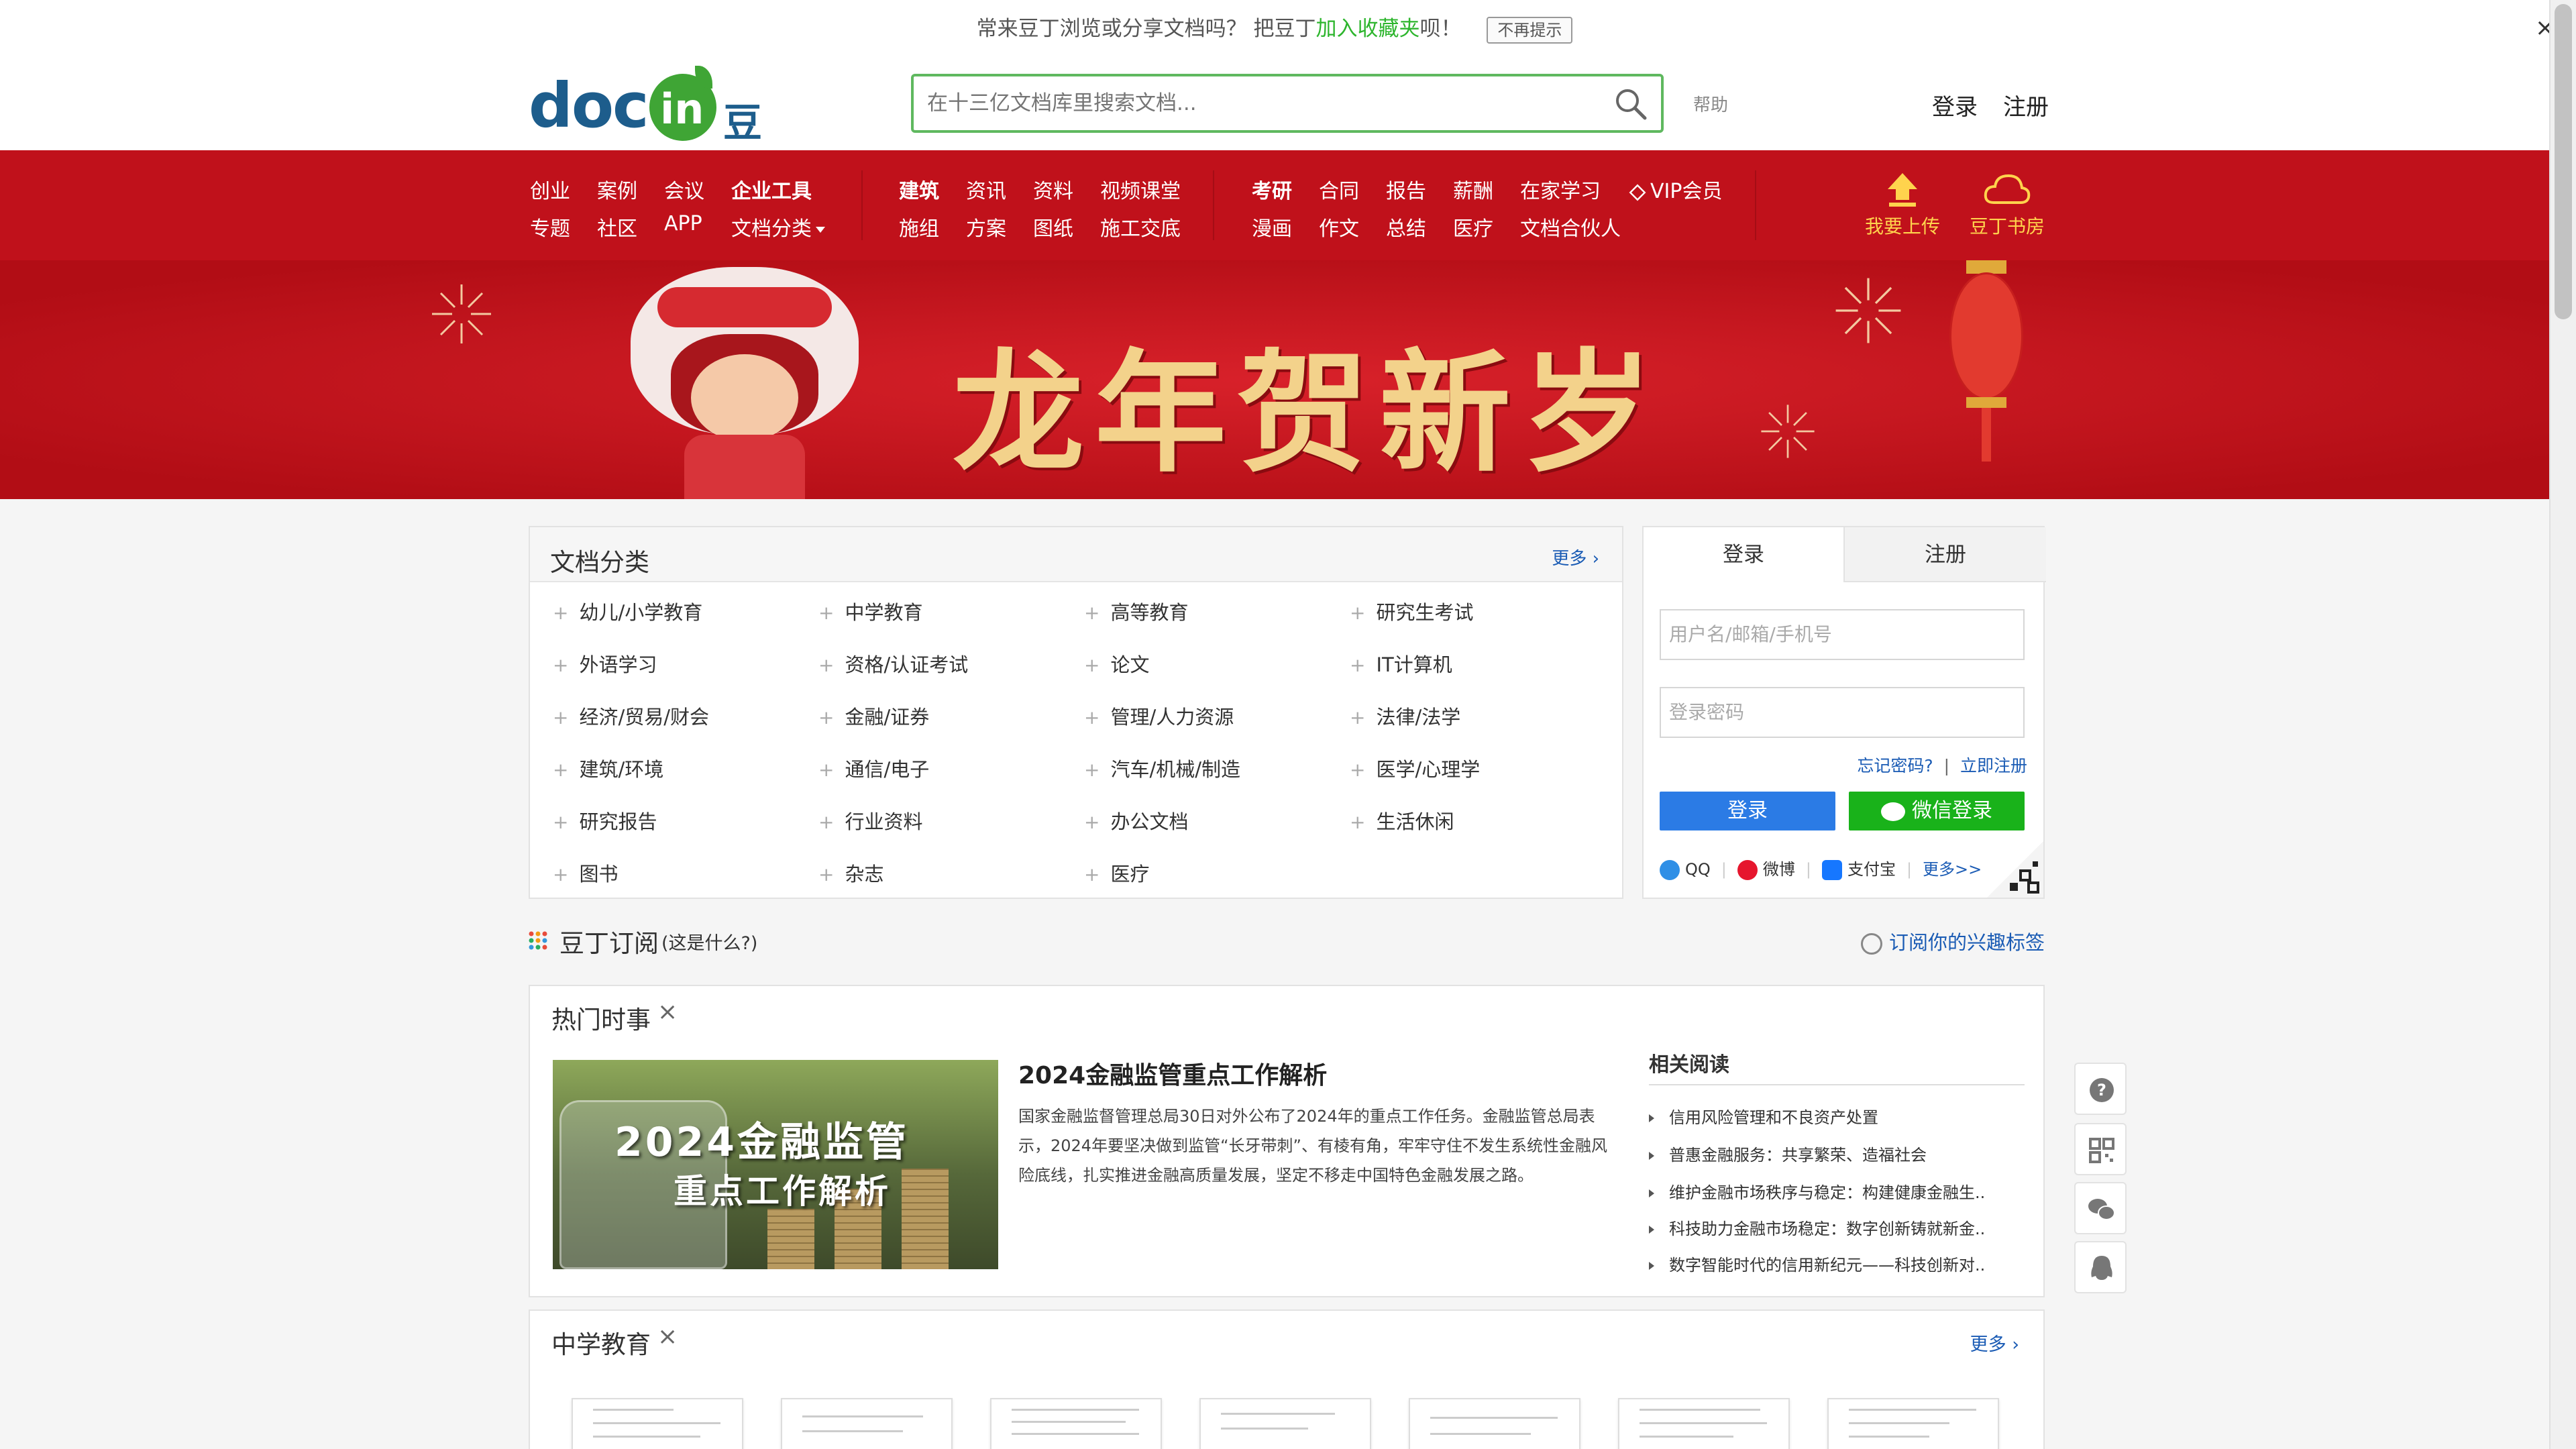  What do you see at coordinates (1766, 868) in the screenshot?
I see `weibo-login: 微博` at bounding box center [1766, 868].